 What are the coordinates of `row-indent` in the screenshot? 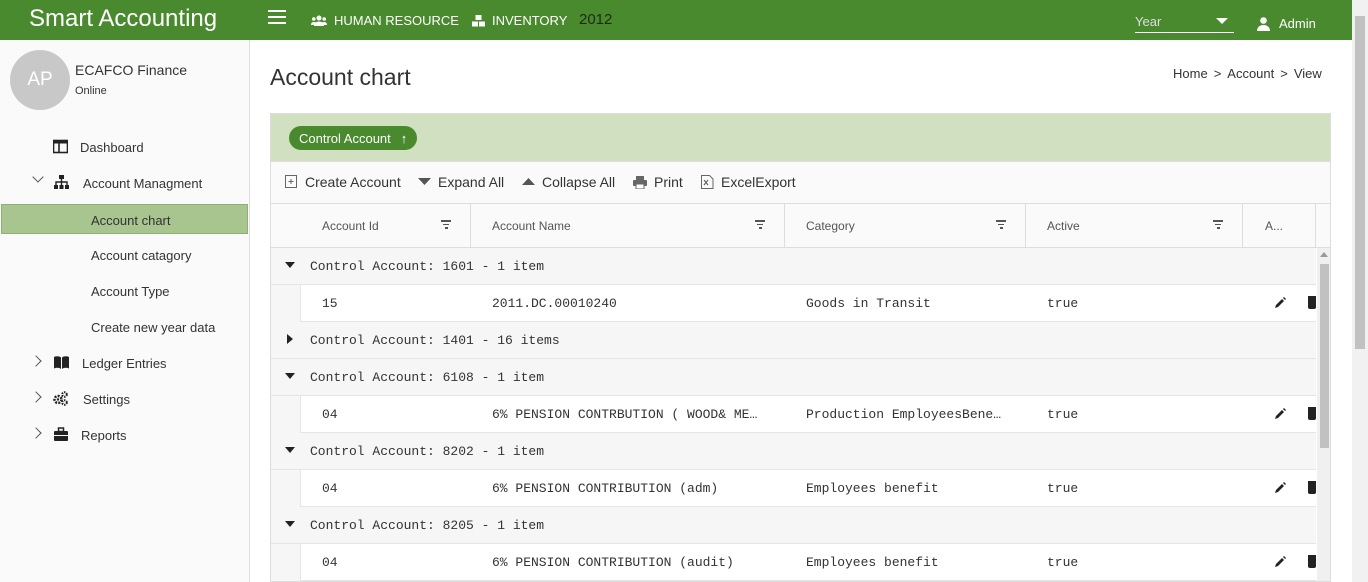 It's located at (286, 414).